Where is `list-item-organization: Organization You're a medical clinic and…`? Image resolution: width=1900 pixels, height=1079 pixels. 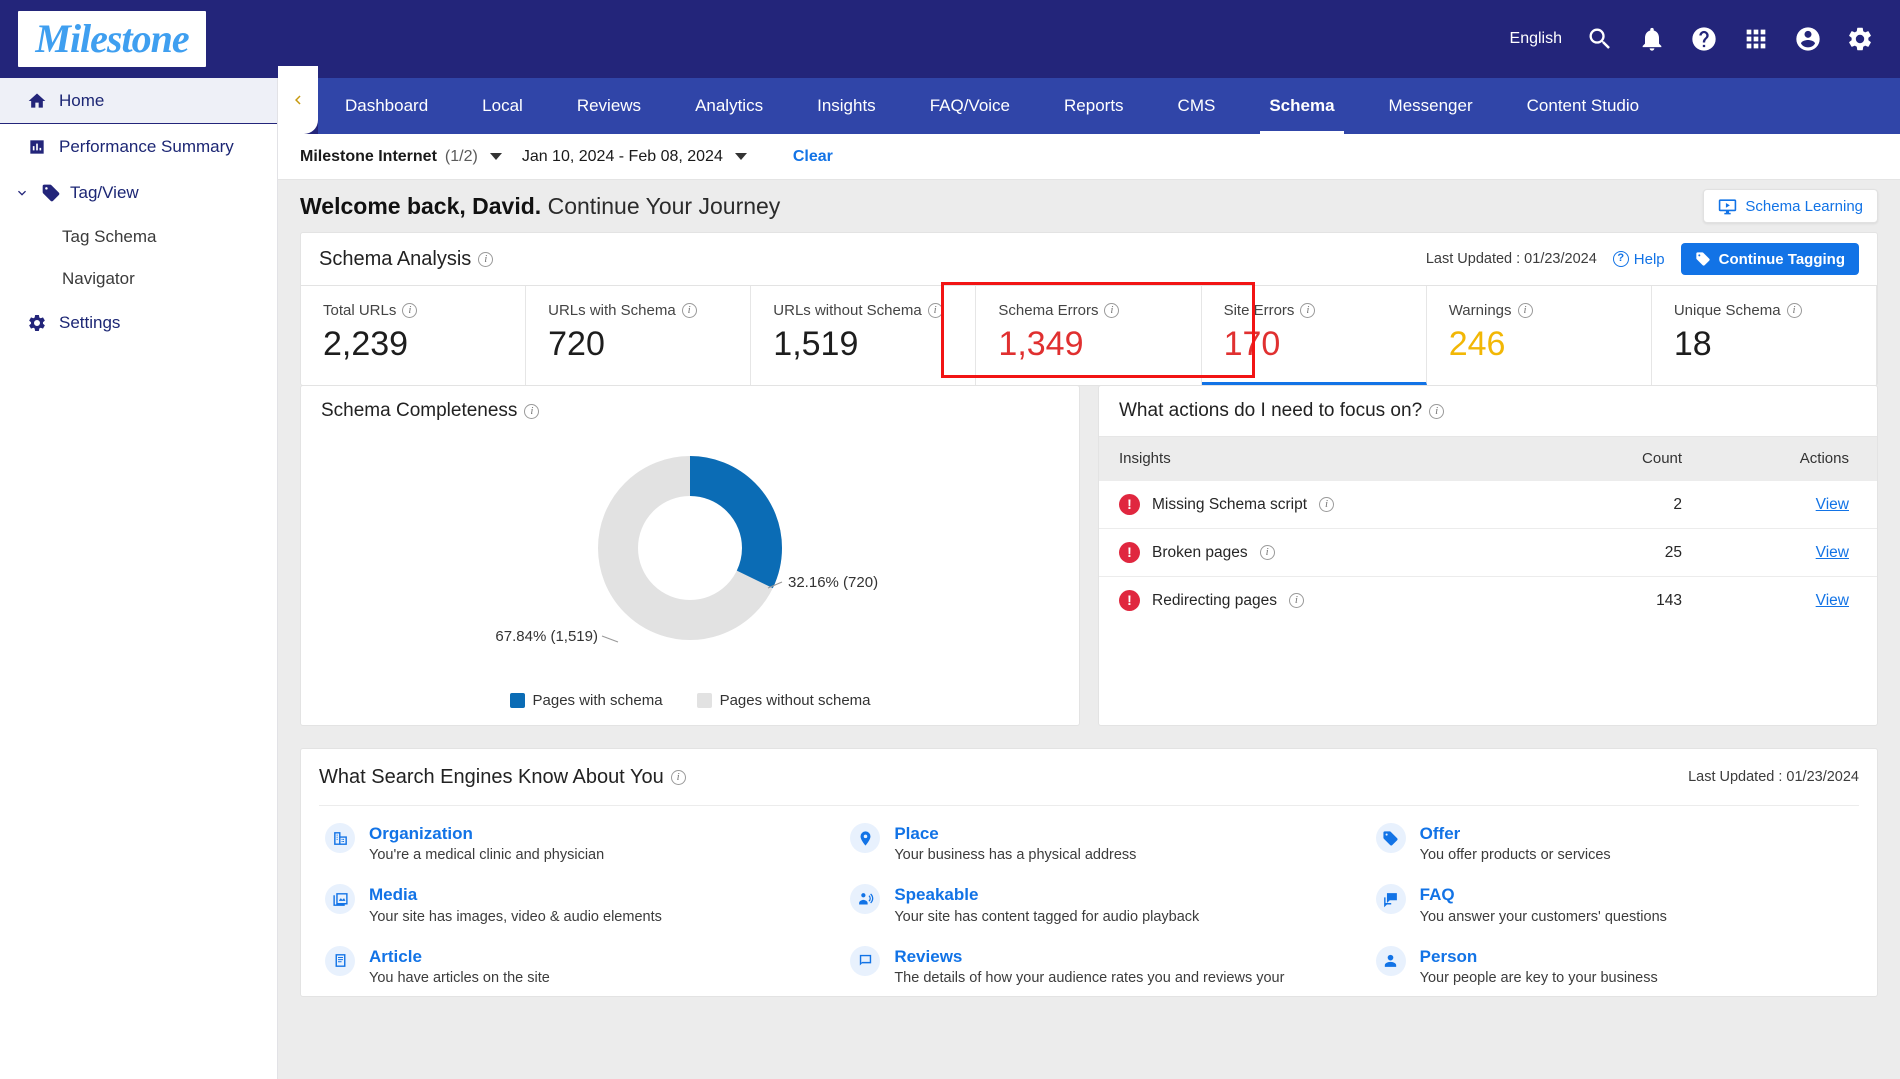
list-item-organization: Organization You're a medical clinic and… is located at coordinates (565, 842).